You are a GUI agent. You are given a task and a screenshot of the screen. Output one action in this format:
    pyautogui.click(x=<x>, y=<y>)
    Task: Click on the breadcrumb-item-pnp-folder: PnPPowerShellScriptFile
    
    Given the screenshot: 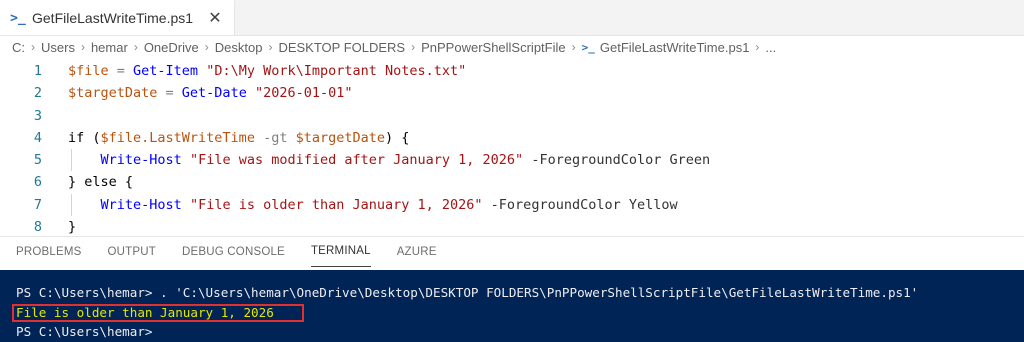 What is the action you would take?
    pyautogui.click(x=493, y=47)
    